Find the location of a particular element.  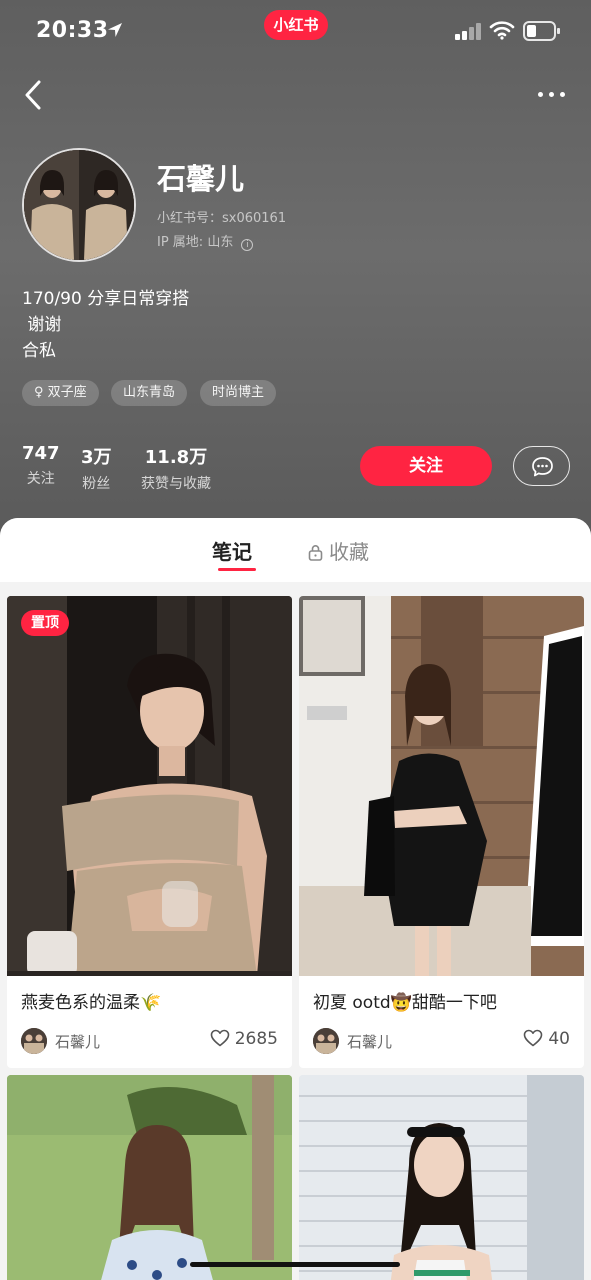

tab-bar: 笔记 收藏 is located at coordinates (295, 550).